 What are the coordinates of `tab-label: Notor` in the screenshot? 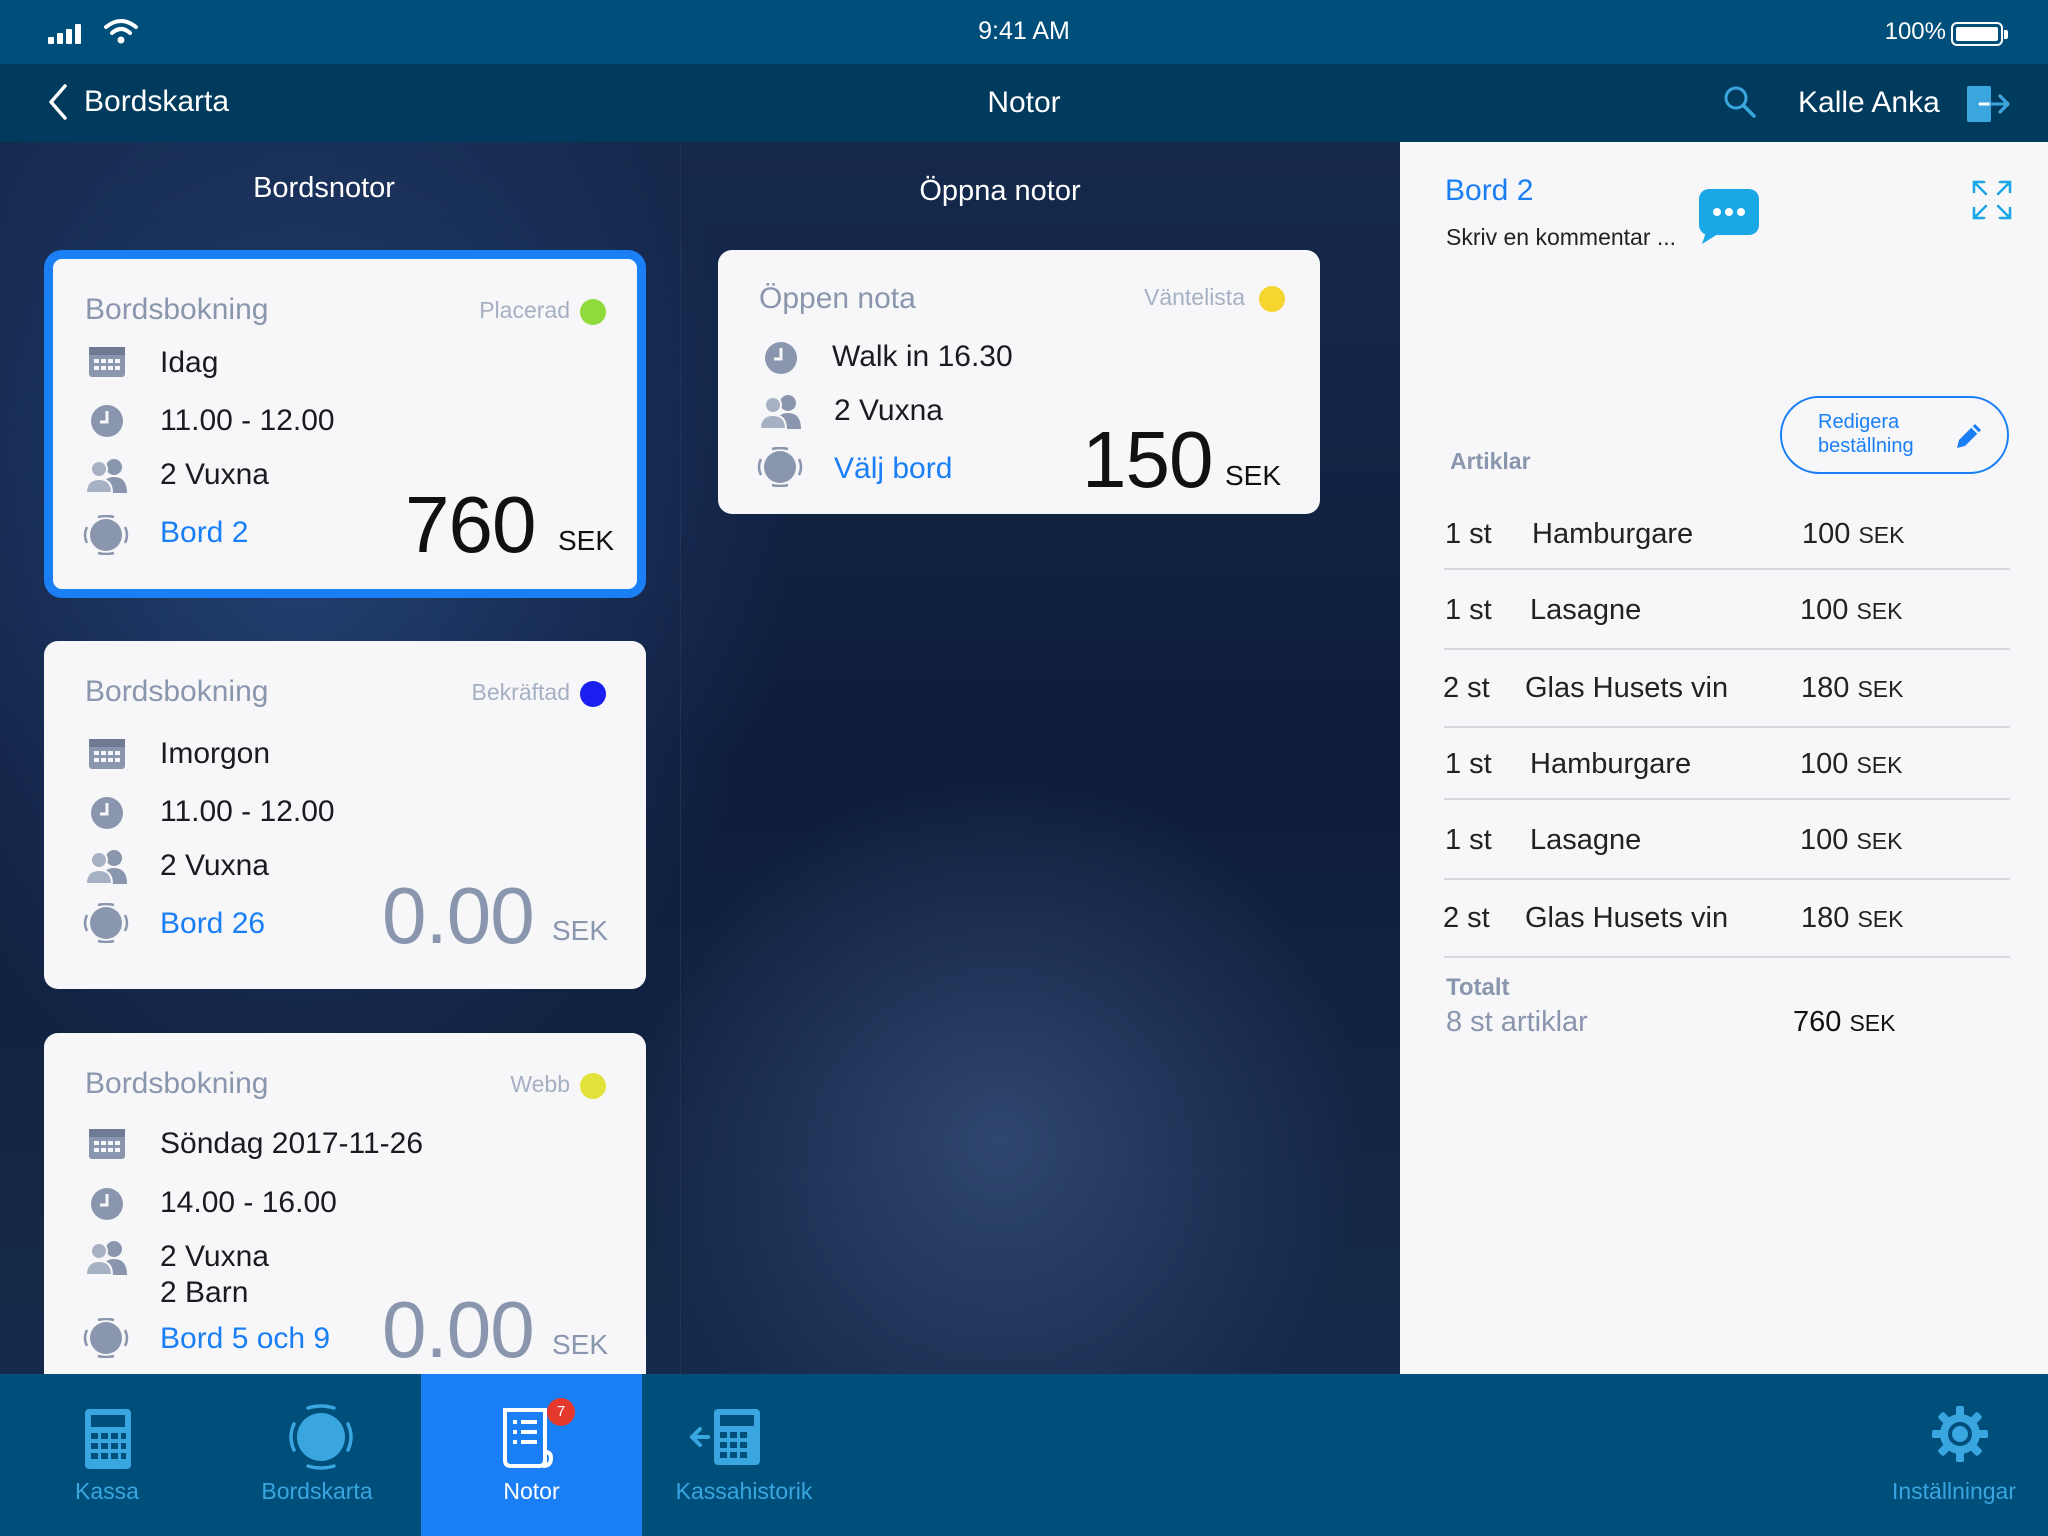 It's located at (531, 1491).